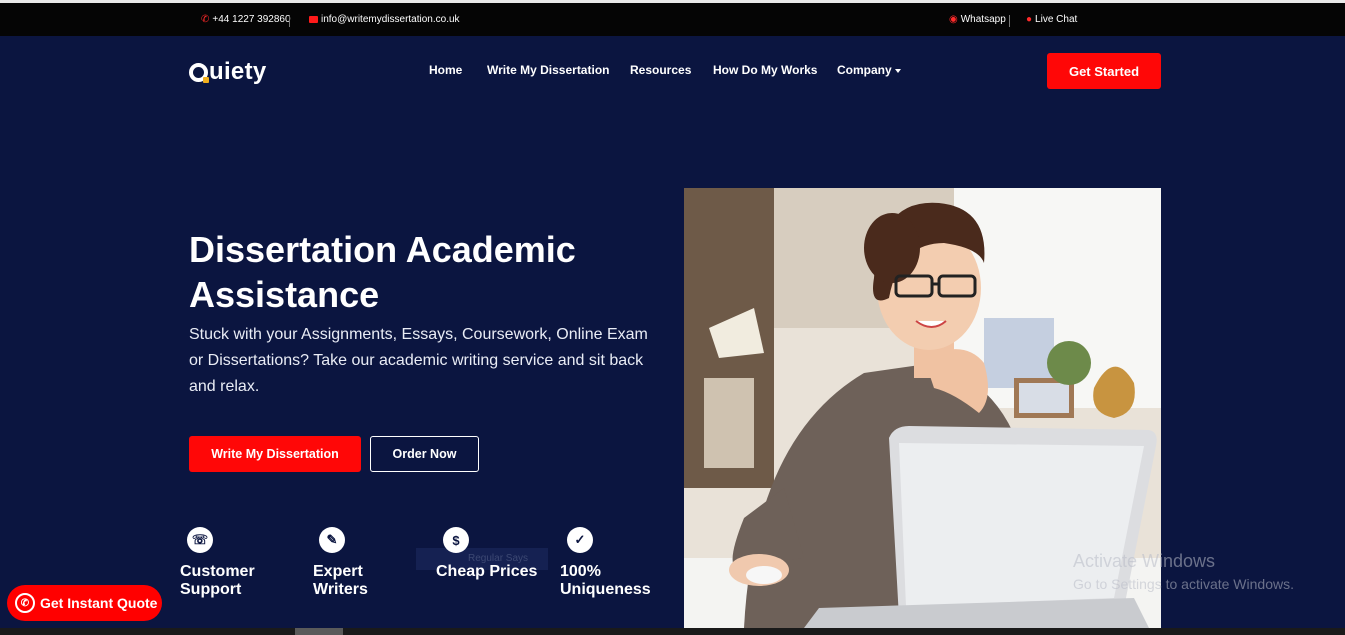  What do you see at coordinates (897, 70) in the screenshot?
I see `caret-down-icon` at bounding box center [897, 70].